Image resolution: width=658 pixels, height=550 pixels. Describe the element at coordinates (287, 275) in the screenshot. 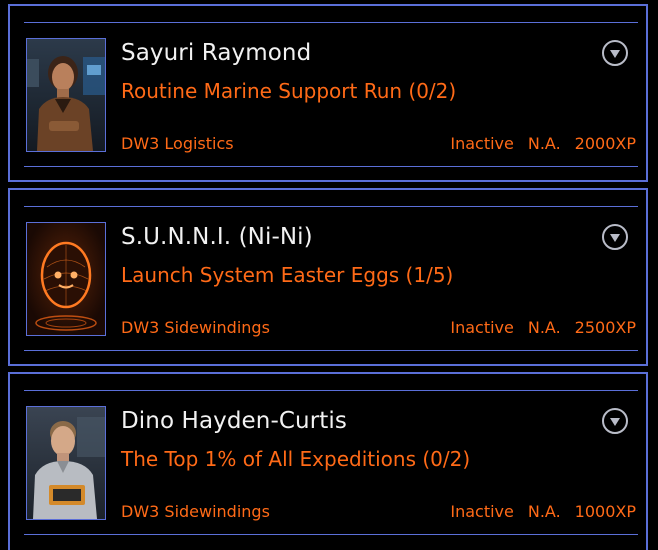

I see `mission-title: Launch System Easter Eggs (1/5)` at that location.